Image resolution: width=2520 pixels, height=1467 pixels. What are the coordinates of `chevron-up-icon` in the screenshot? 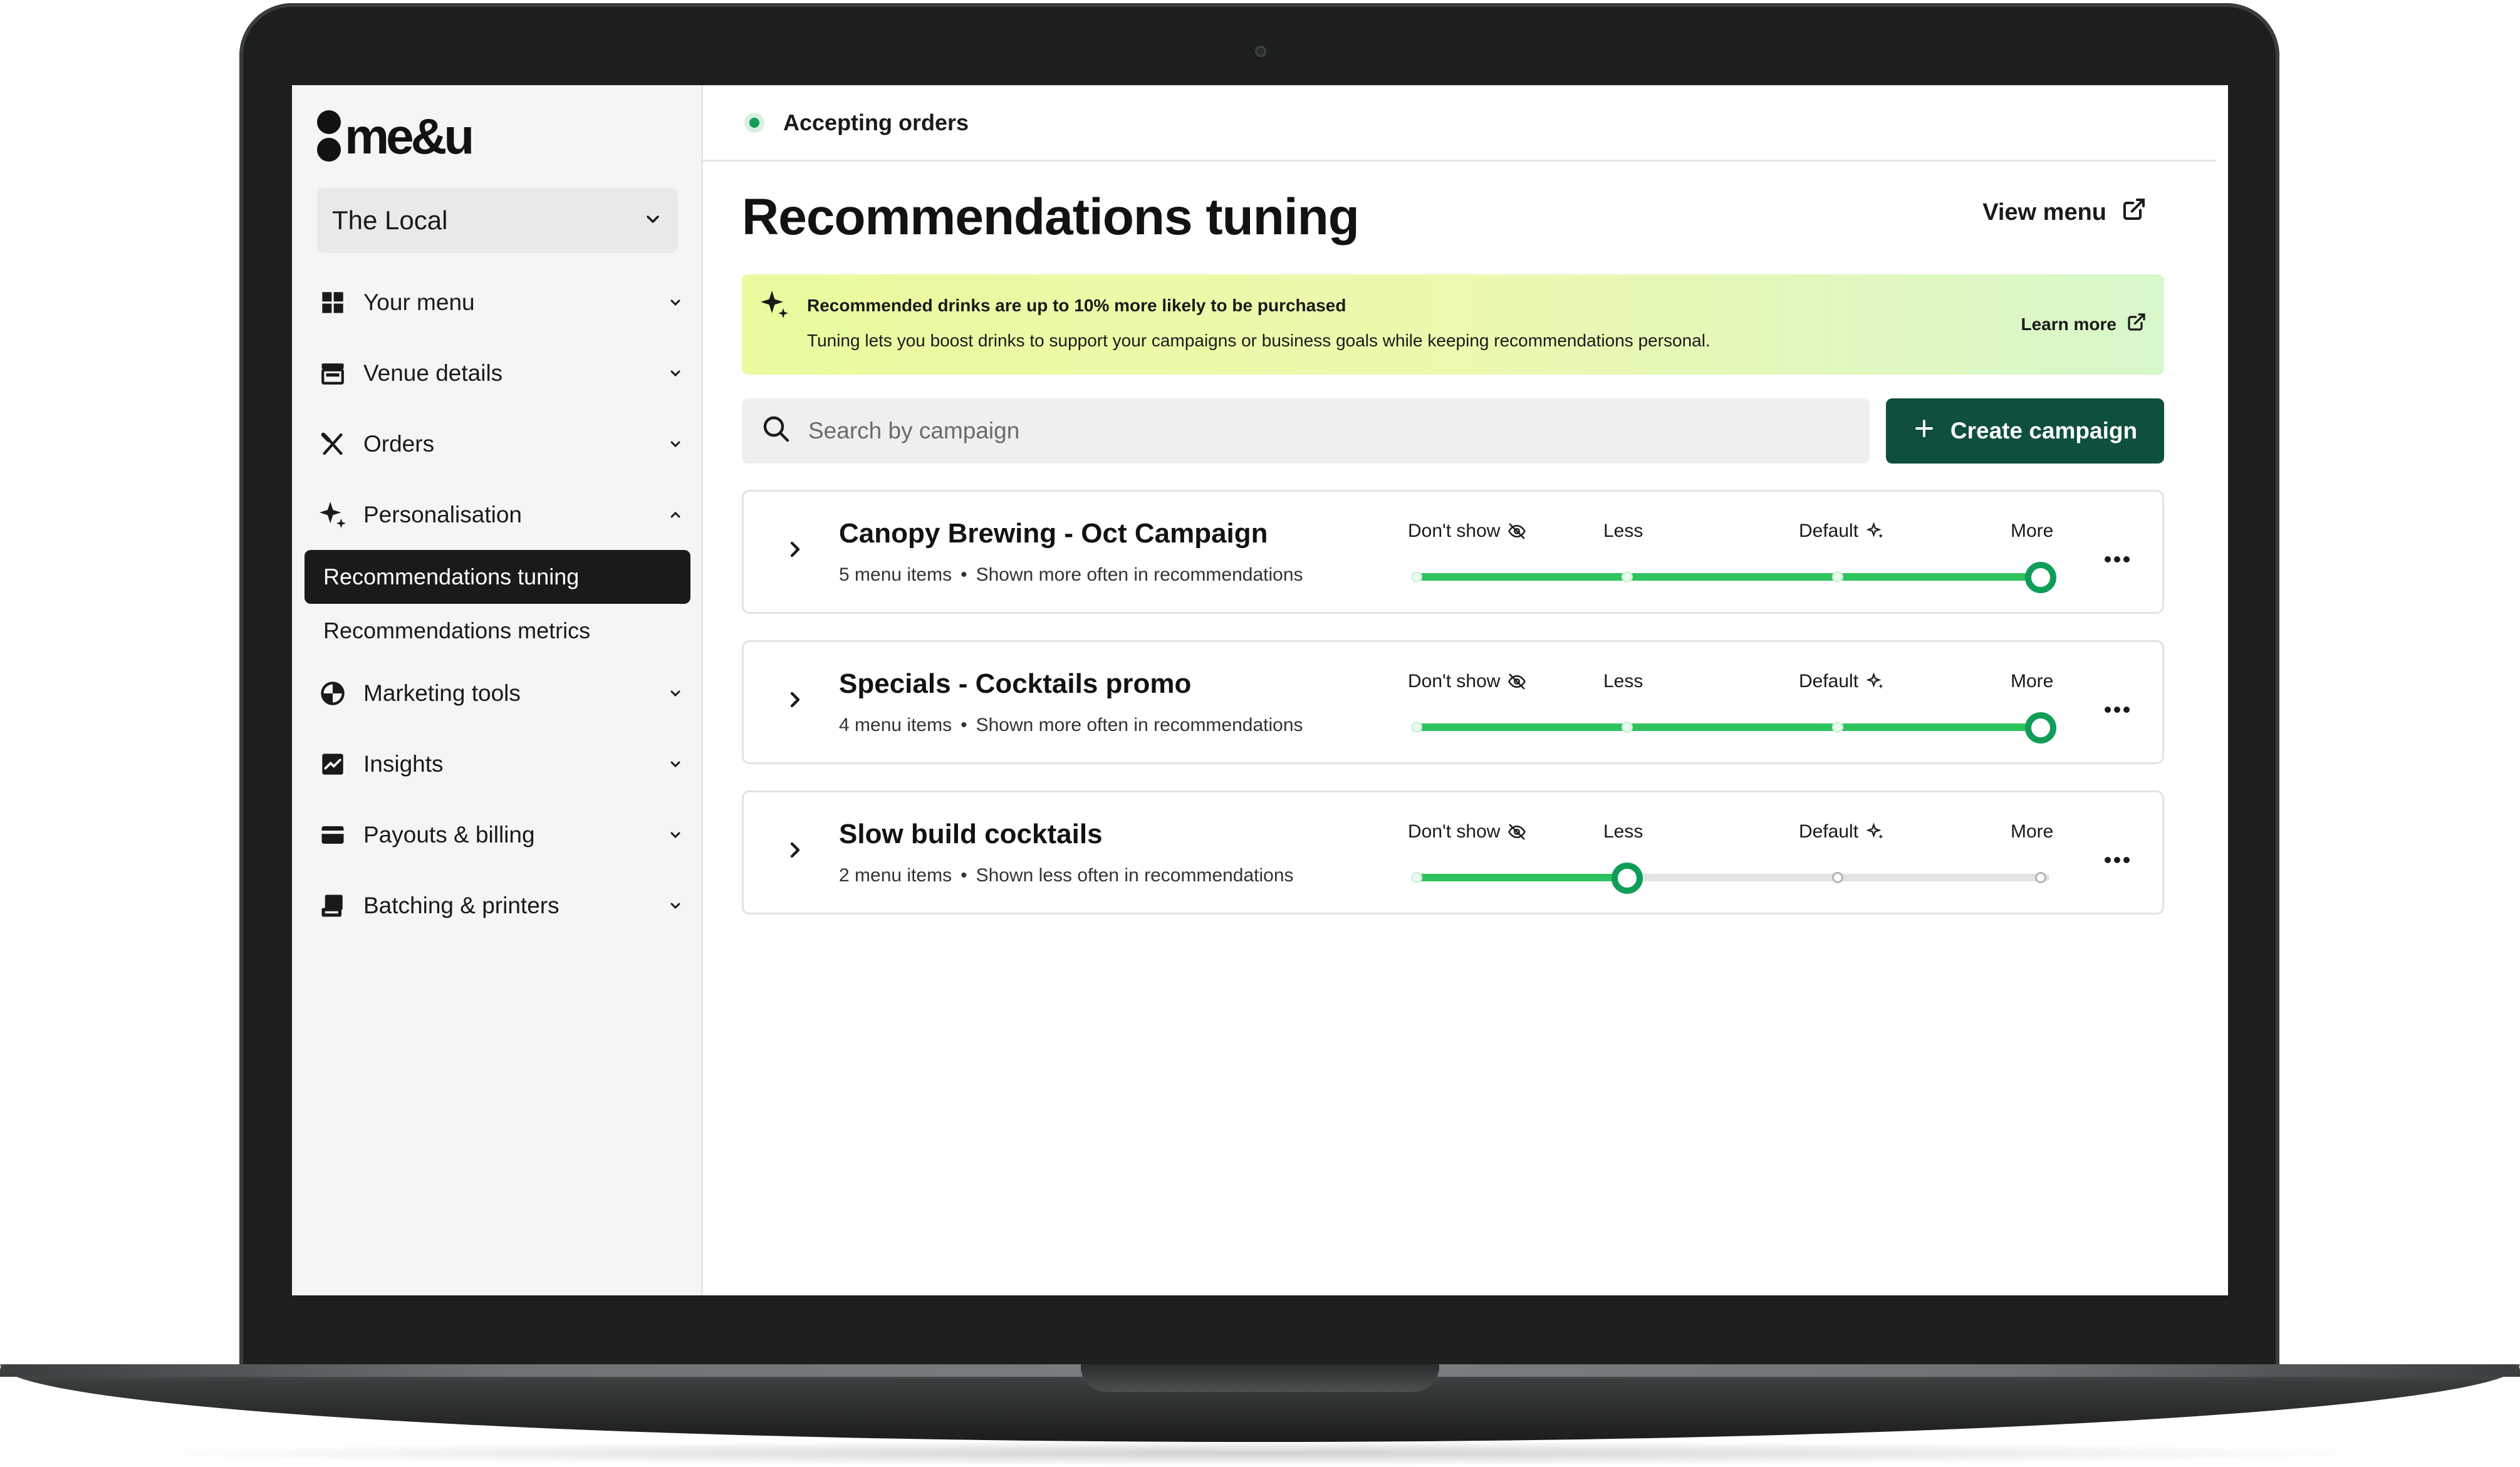 It's located at (676, 515).